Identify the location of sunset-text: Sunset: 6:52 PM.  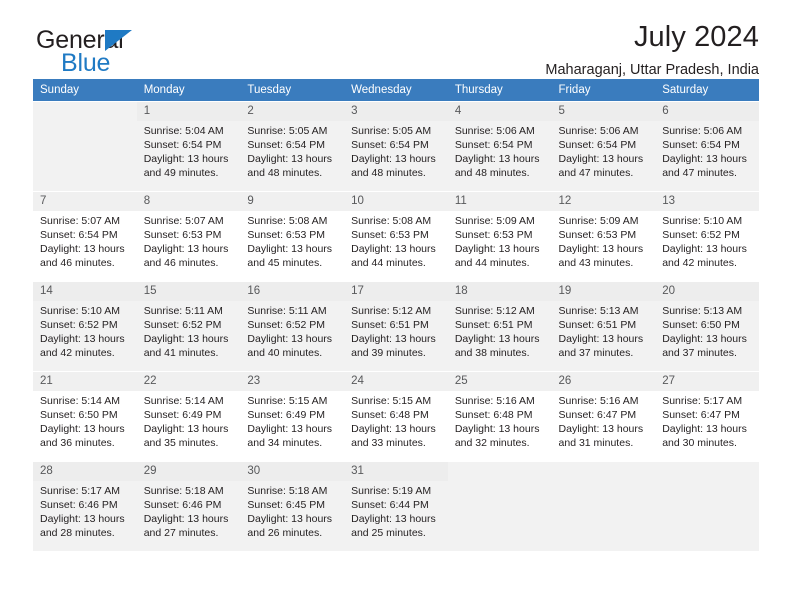
(182, 324).